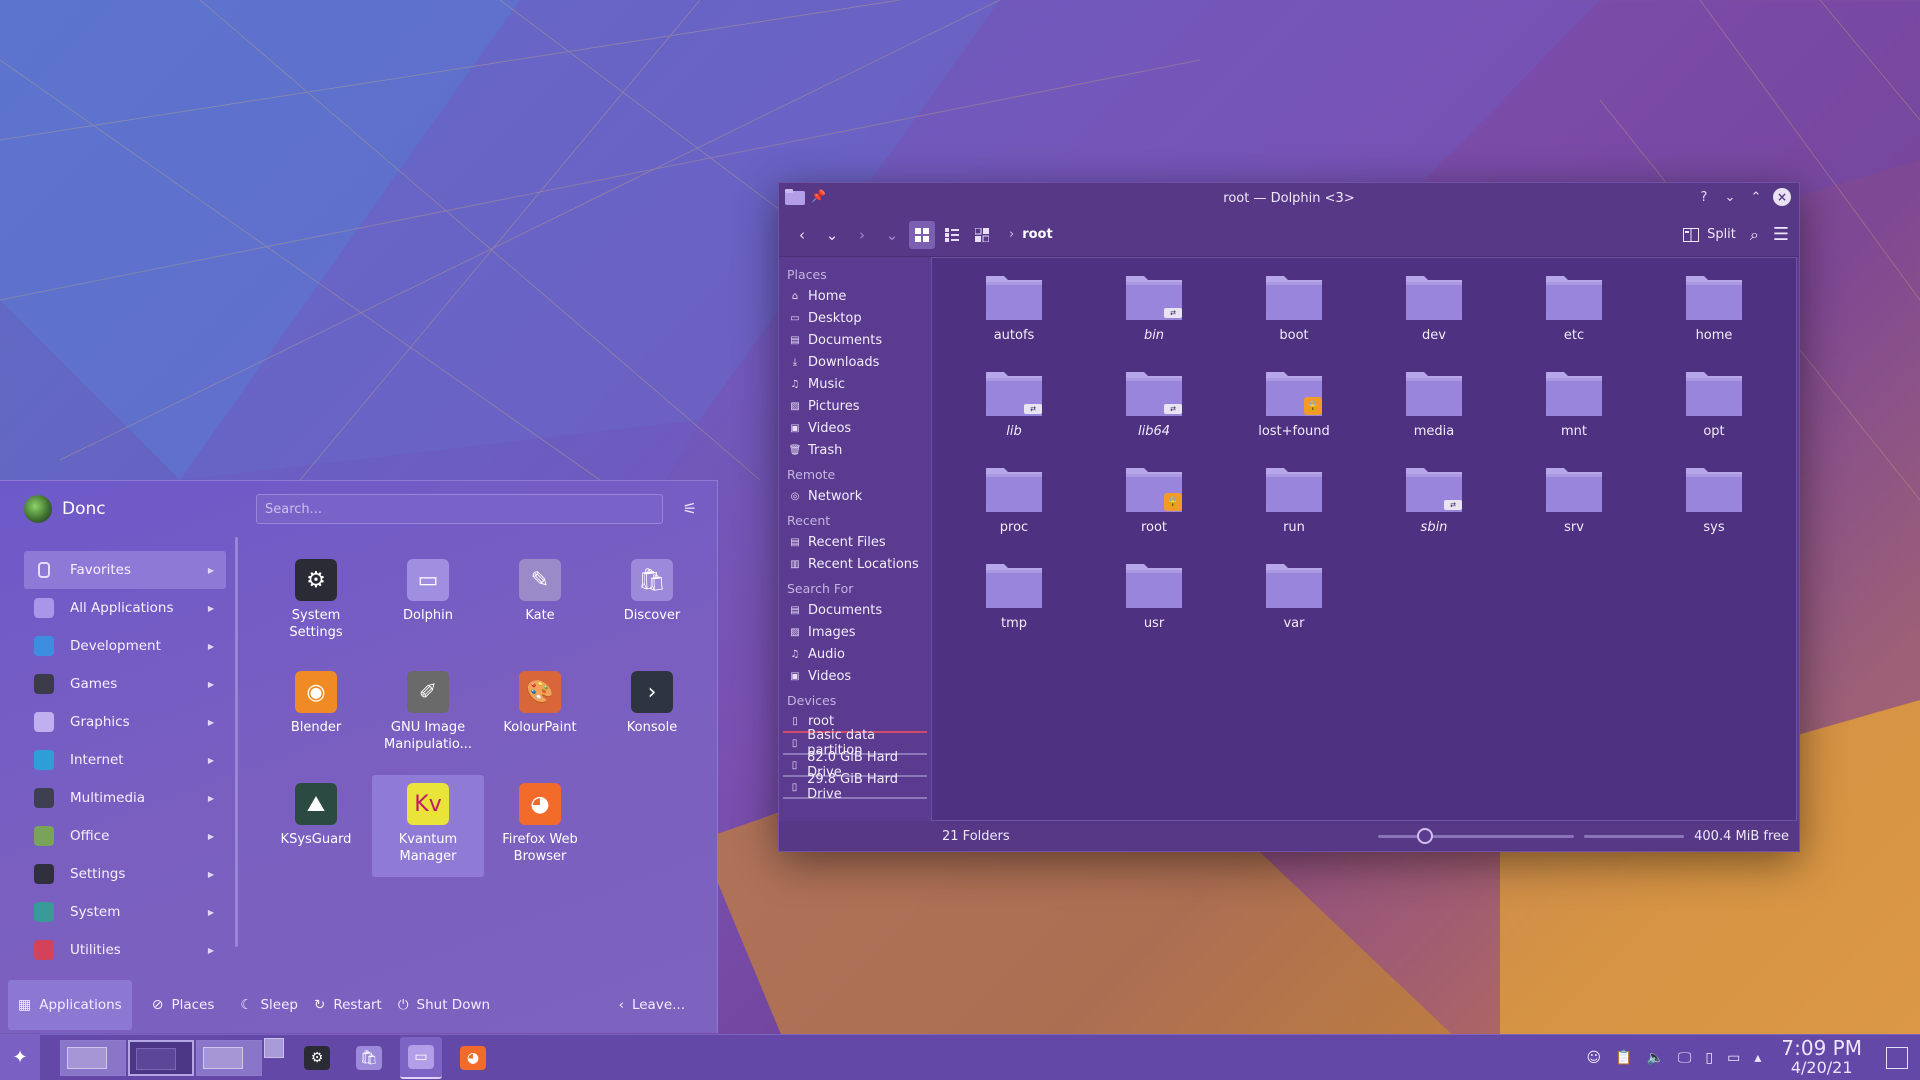  What do you see at coordinates (125, 646) in the screenshot?
I see `category-item: Development ▶` at bounding box center [125, 646].